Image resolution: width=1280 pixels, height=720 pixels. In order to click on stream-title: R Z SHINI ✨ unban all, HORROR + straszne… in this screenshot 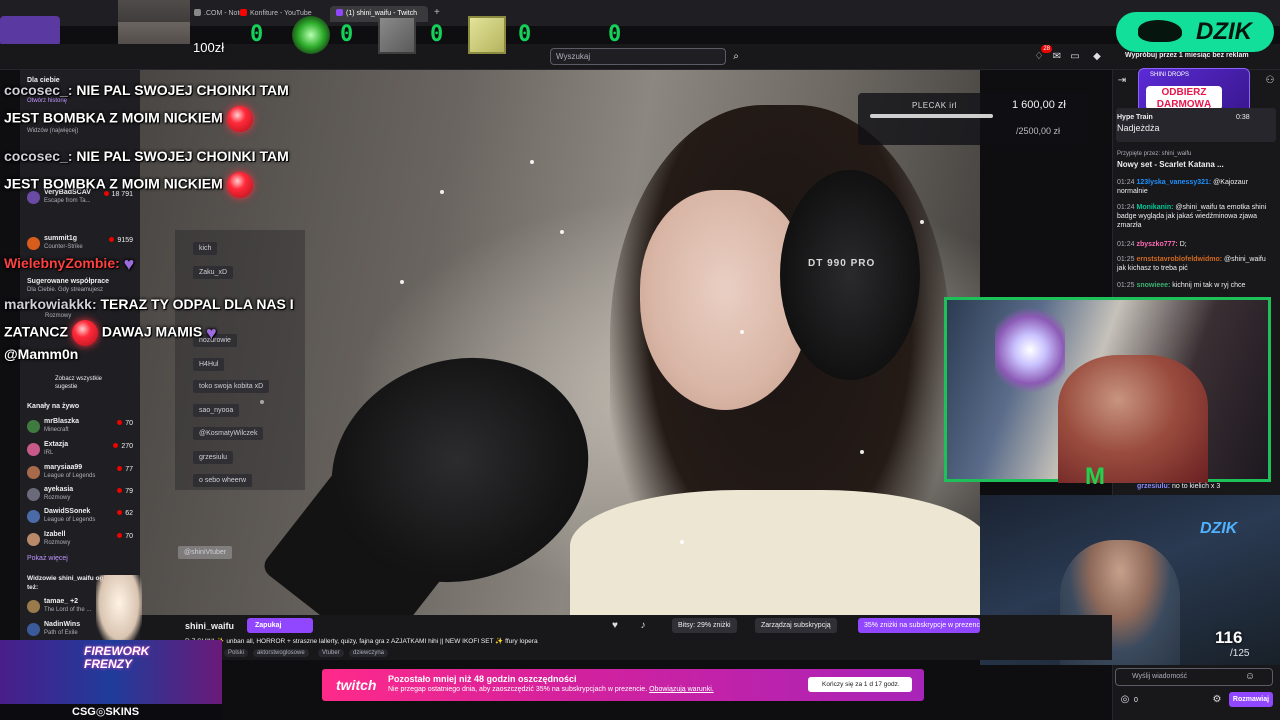, I will do `click(361, 641)`.